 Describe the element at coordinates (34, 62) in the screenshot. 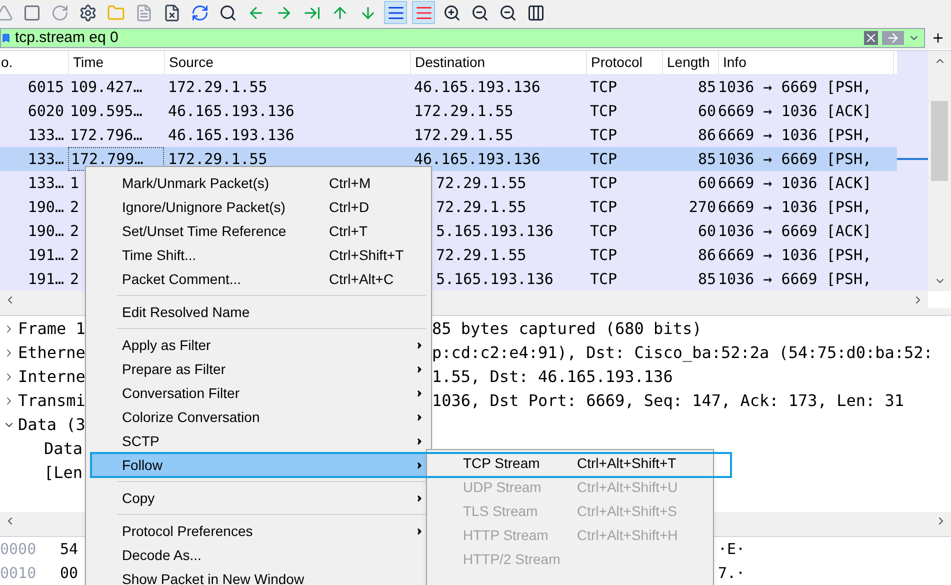

I see `column-header: o.` at that location.